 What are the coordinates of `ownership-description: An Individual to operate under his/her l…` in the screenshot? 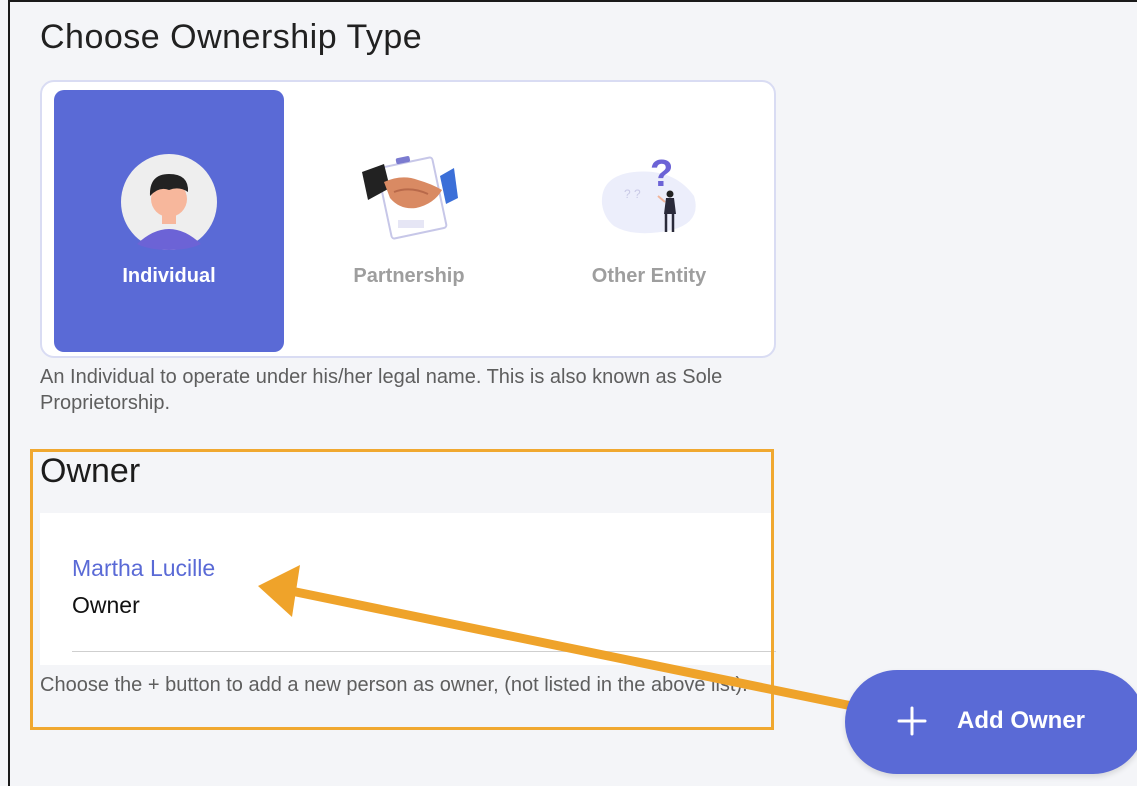 It's located at (381, 390).